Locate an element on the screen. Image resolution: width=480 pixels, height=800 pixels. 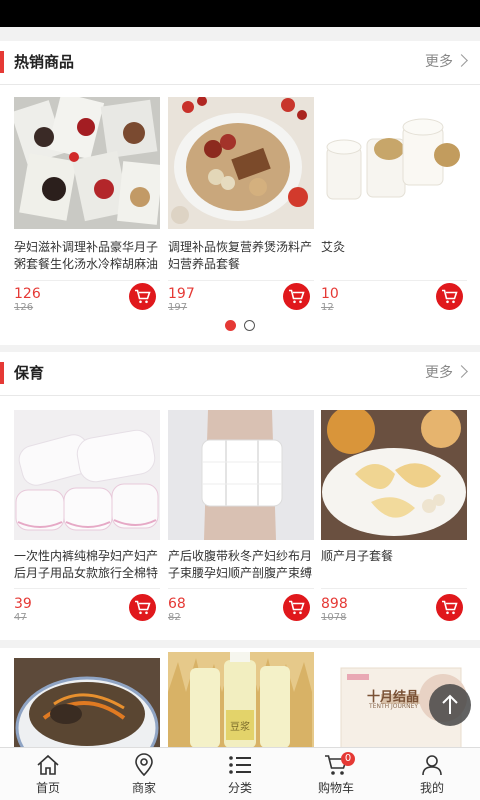
product-card: 调理补品恢复营养煲汤料产妇营养品套餐 197 197 is located at coordinates (241, 209).